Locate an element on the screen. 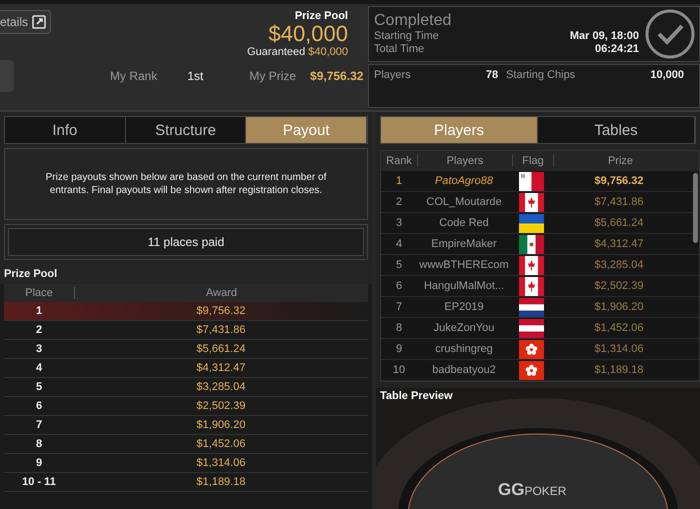  player-name: Code Red is located at coordinates (464, 223).